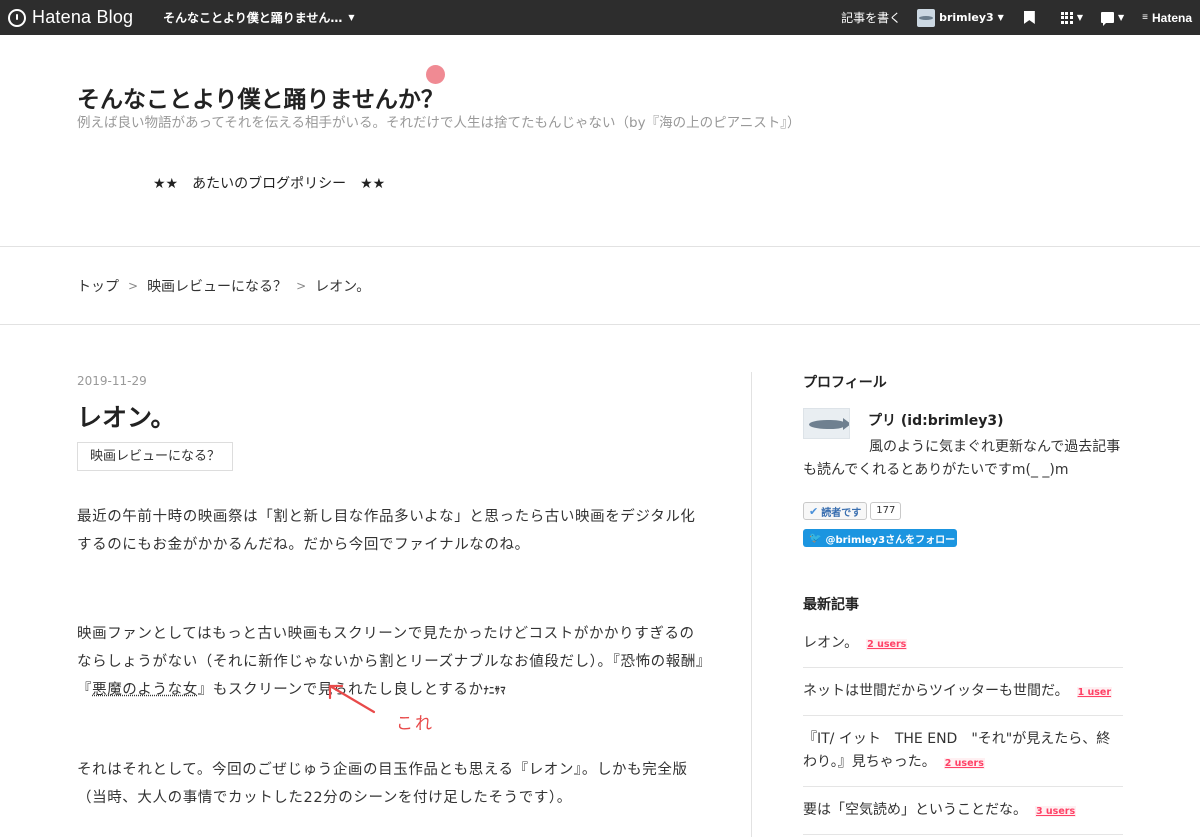 Image resolution: width=1200 pixels, height=837 pixels. Describe the element at coordinates (841, 513) in the screenshot. I see `subscribe-label: 読者です` at that location.